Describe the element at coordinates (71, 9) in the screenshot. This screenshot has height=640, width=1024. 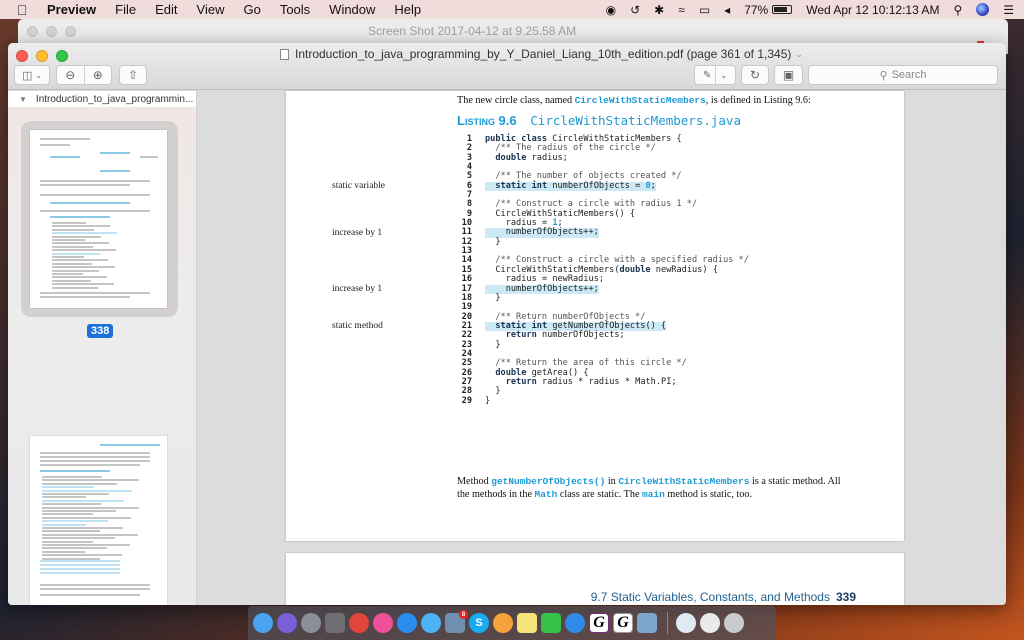
I see `menu-app-name: Preview` at that location.